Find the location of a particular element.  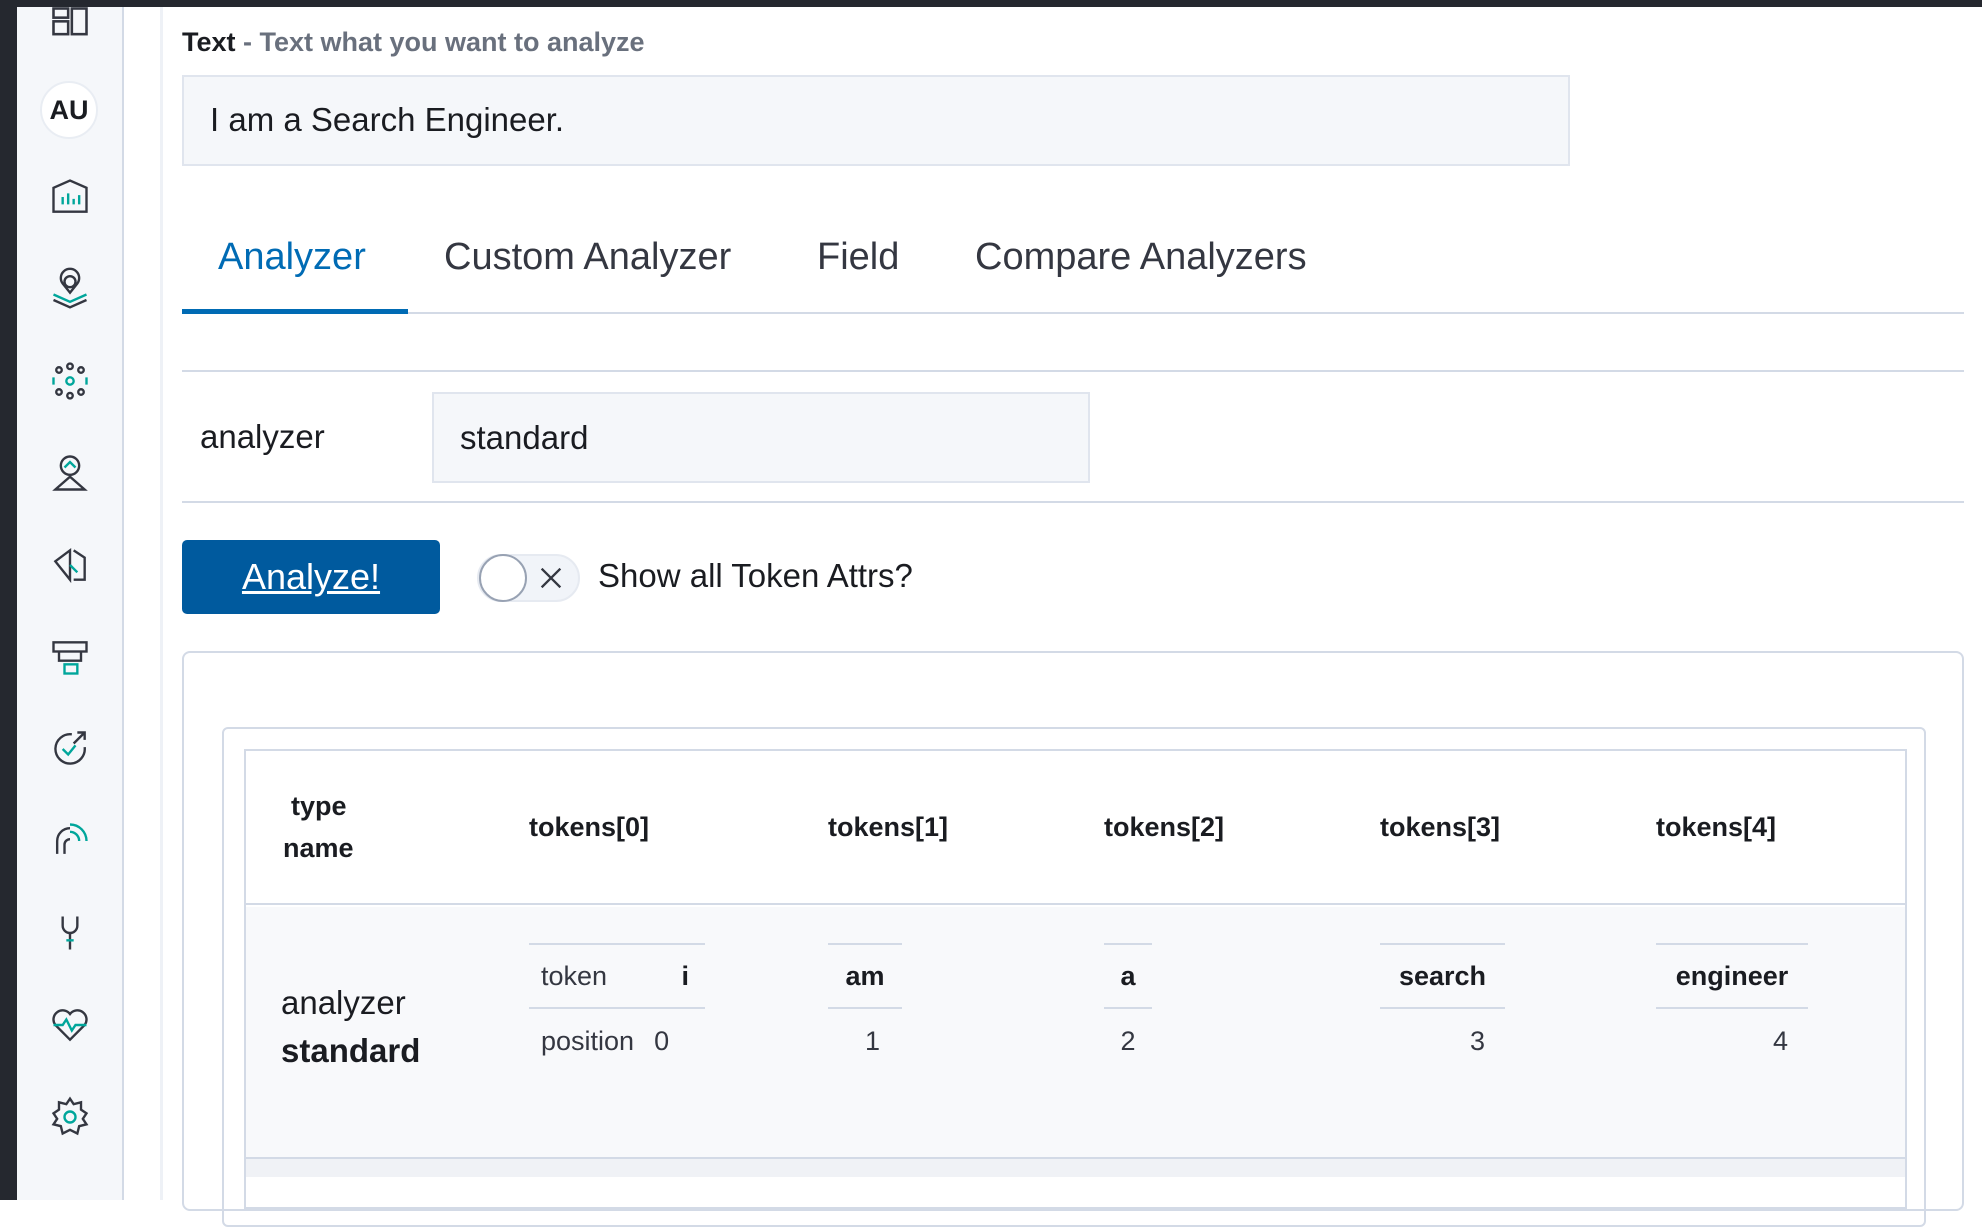

analyzer-input: standard is located at coordinates (761, 437).